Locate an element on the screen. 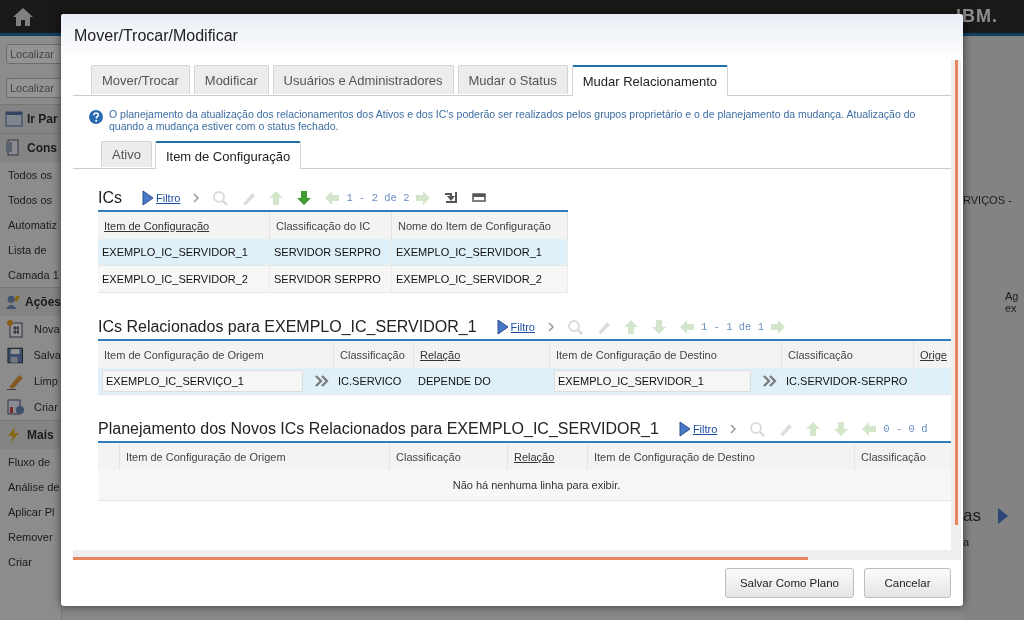 This screenshot has height=620, width=1024. section-title: ICs is located at coordinates (110, 198).